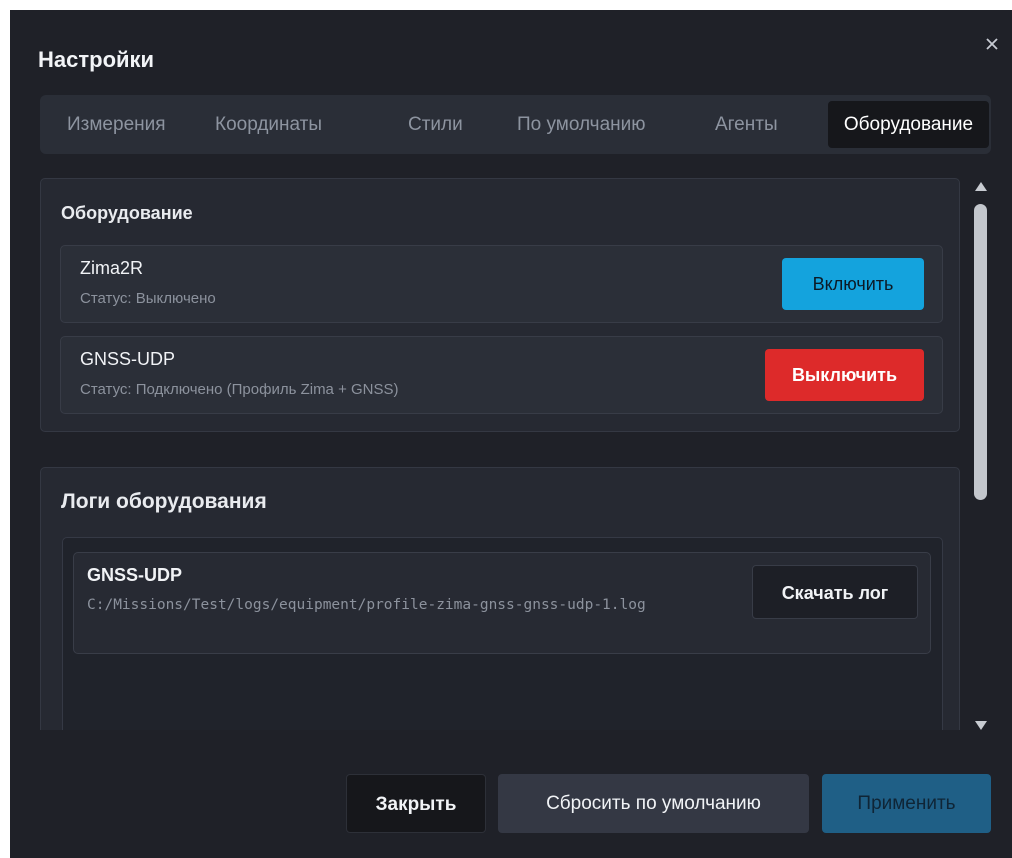 This screenshot has width=1012, height=858. What do you see at coordinates (435, 124) in the screenshot?
I see `tab-styles: Стили` at bounding box center [435, 124].